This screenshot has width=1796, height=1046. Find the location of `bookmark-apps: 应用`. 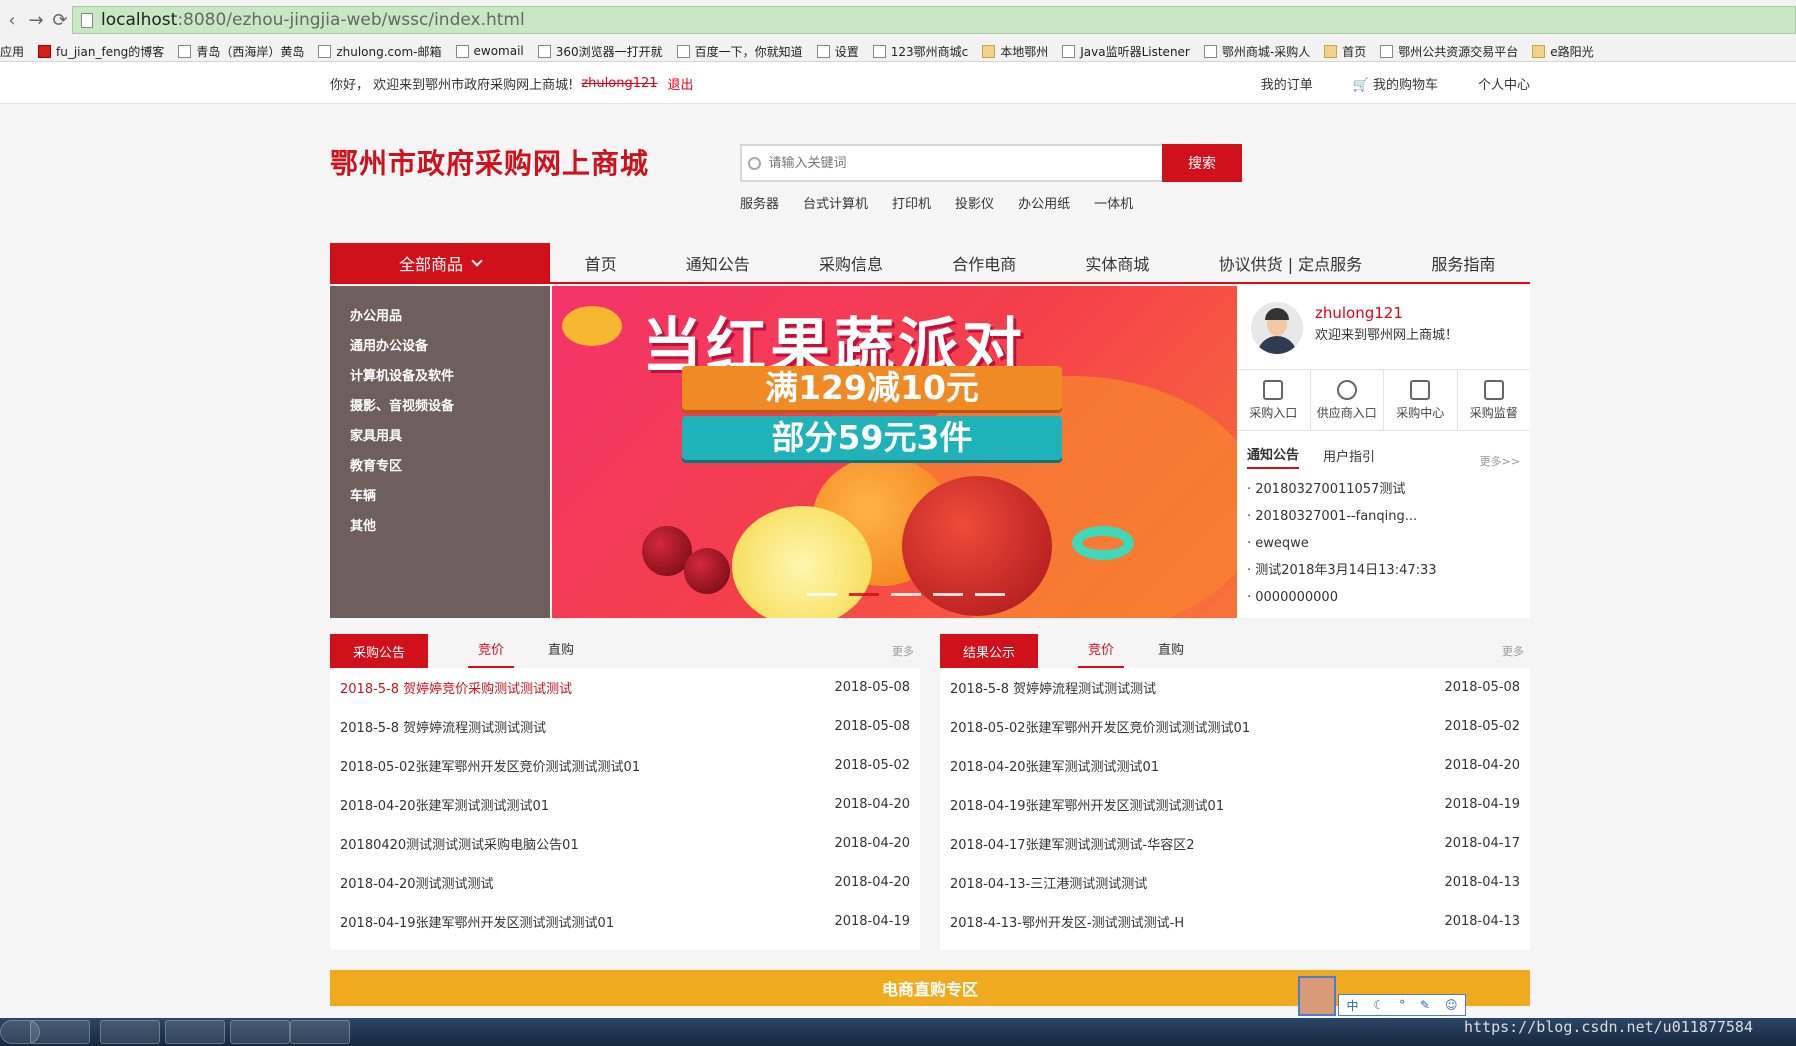

bookmark-apps: 应用 is located at coordinates (12, 51).